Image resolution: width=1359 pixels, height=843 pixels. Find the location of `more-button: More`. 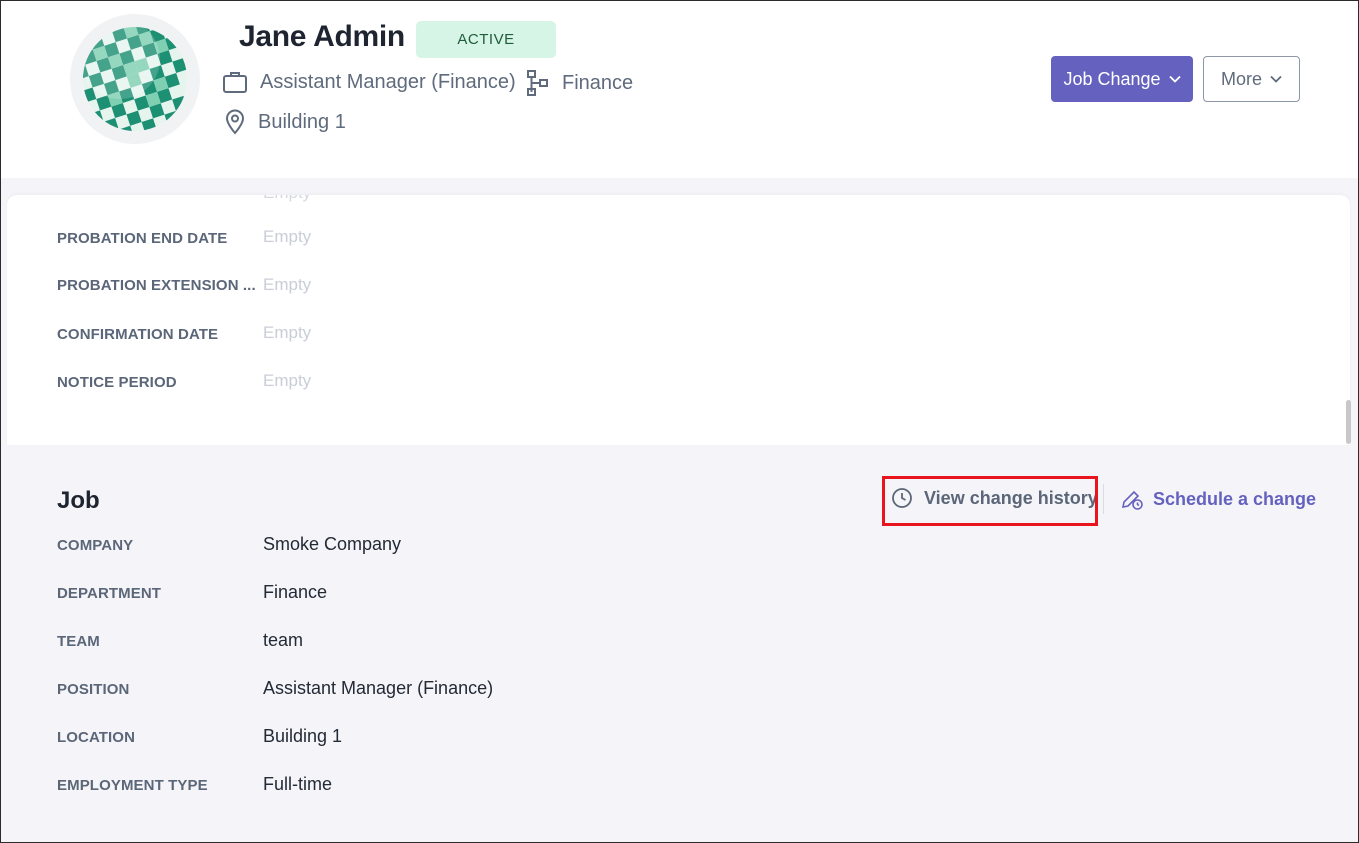

more-button: More is located at coordinates (1251, 79).